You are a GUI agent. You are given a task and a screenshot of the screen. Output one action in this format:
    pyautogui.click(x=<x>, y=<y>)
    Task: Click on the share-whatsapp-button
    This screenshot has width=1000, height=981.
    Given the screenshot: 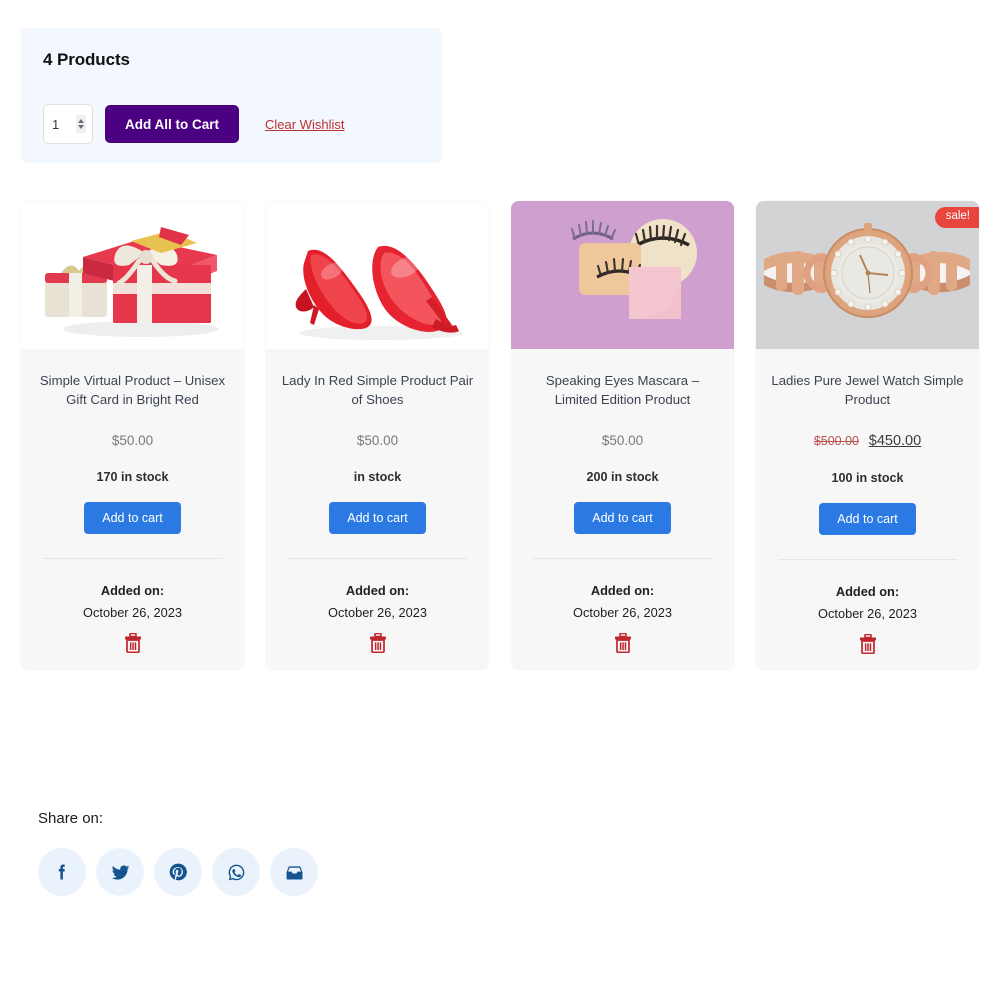 What is the action you would take?
    pyautogui.click(x=236, y=872)
    